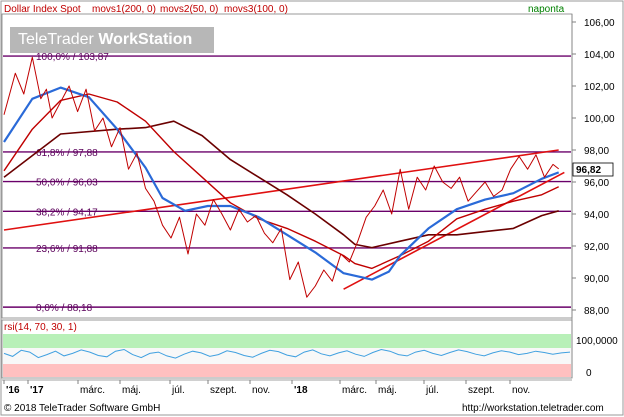 The image size is (624, 417). I want to click on header-ma2: movs2(50, 0), so click(189, 9).